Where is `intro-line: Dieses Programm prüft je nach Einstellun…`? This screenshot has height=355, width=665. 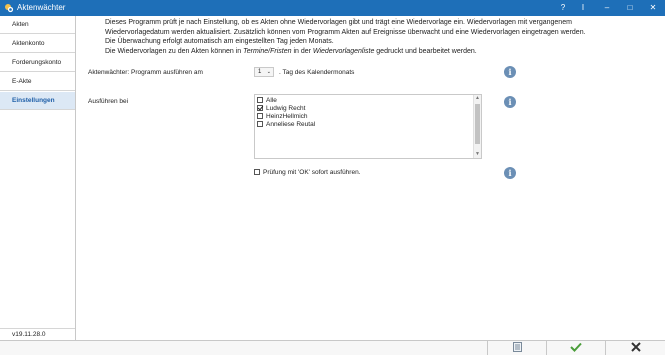
intro-line: Dieses Programm prüft je nach Einstellun… is located at coordinates (338, 22).